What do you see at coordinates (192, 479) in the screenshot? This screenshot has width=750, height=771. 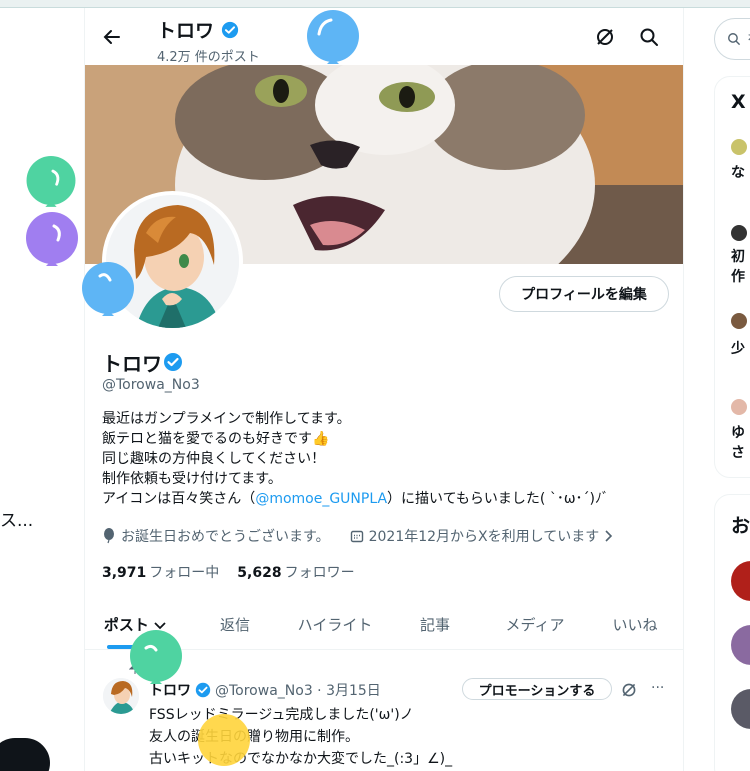 I see `bio-line: 制作依頼も受け付けてます。` at bounding box center [192, 479].